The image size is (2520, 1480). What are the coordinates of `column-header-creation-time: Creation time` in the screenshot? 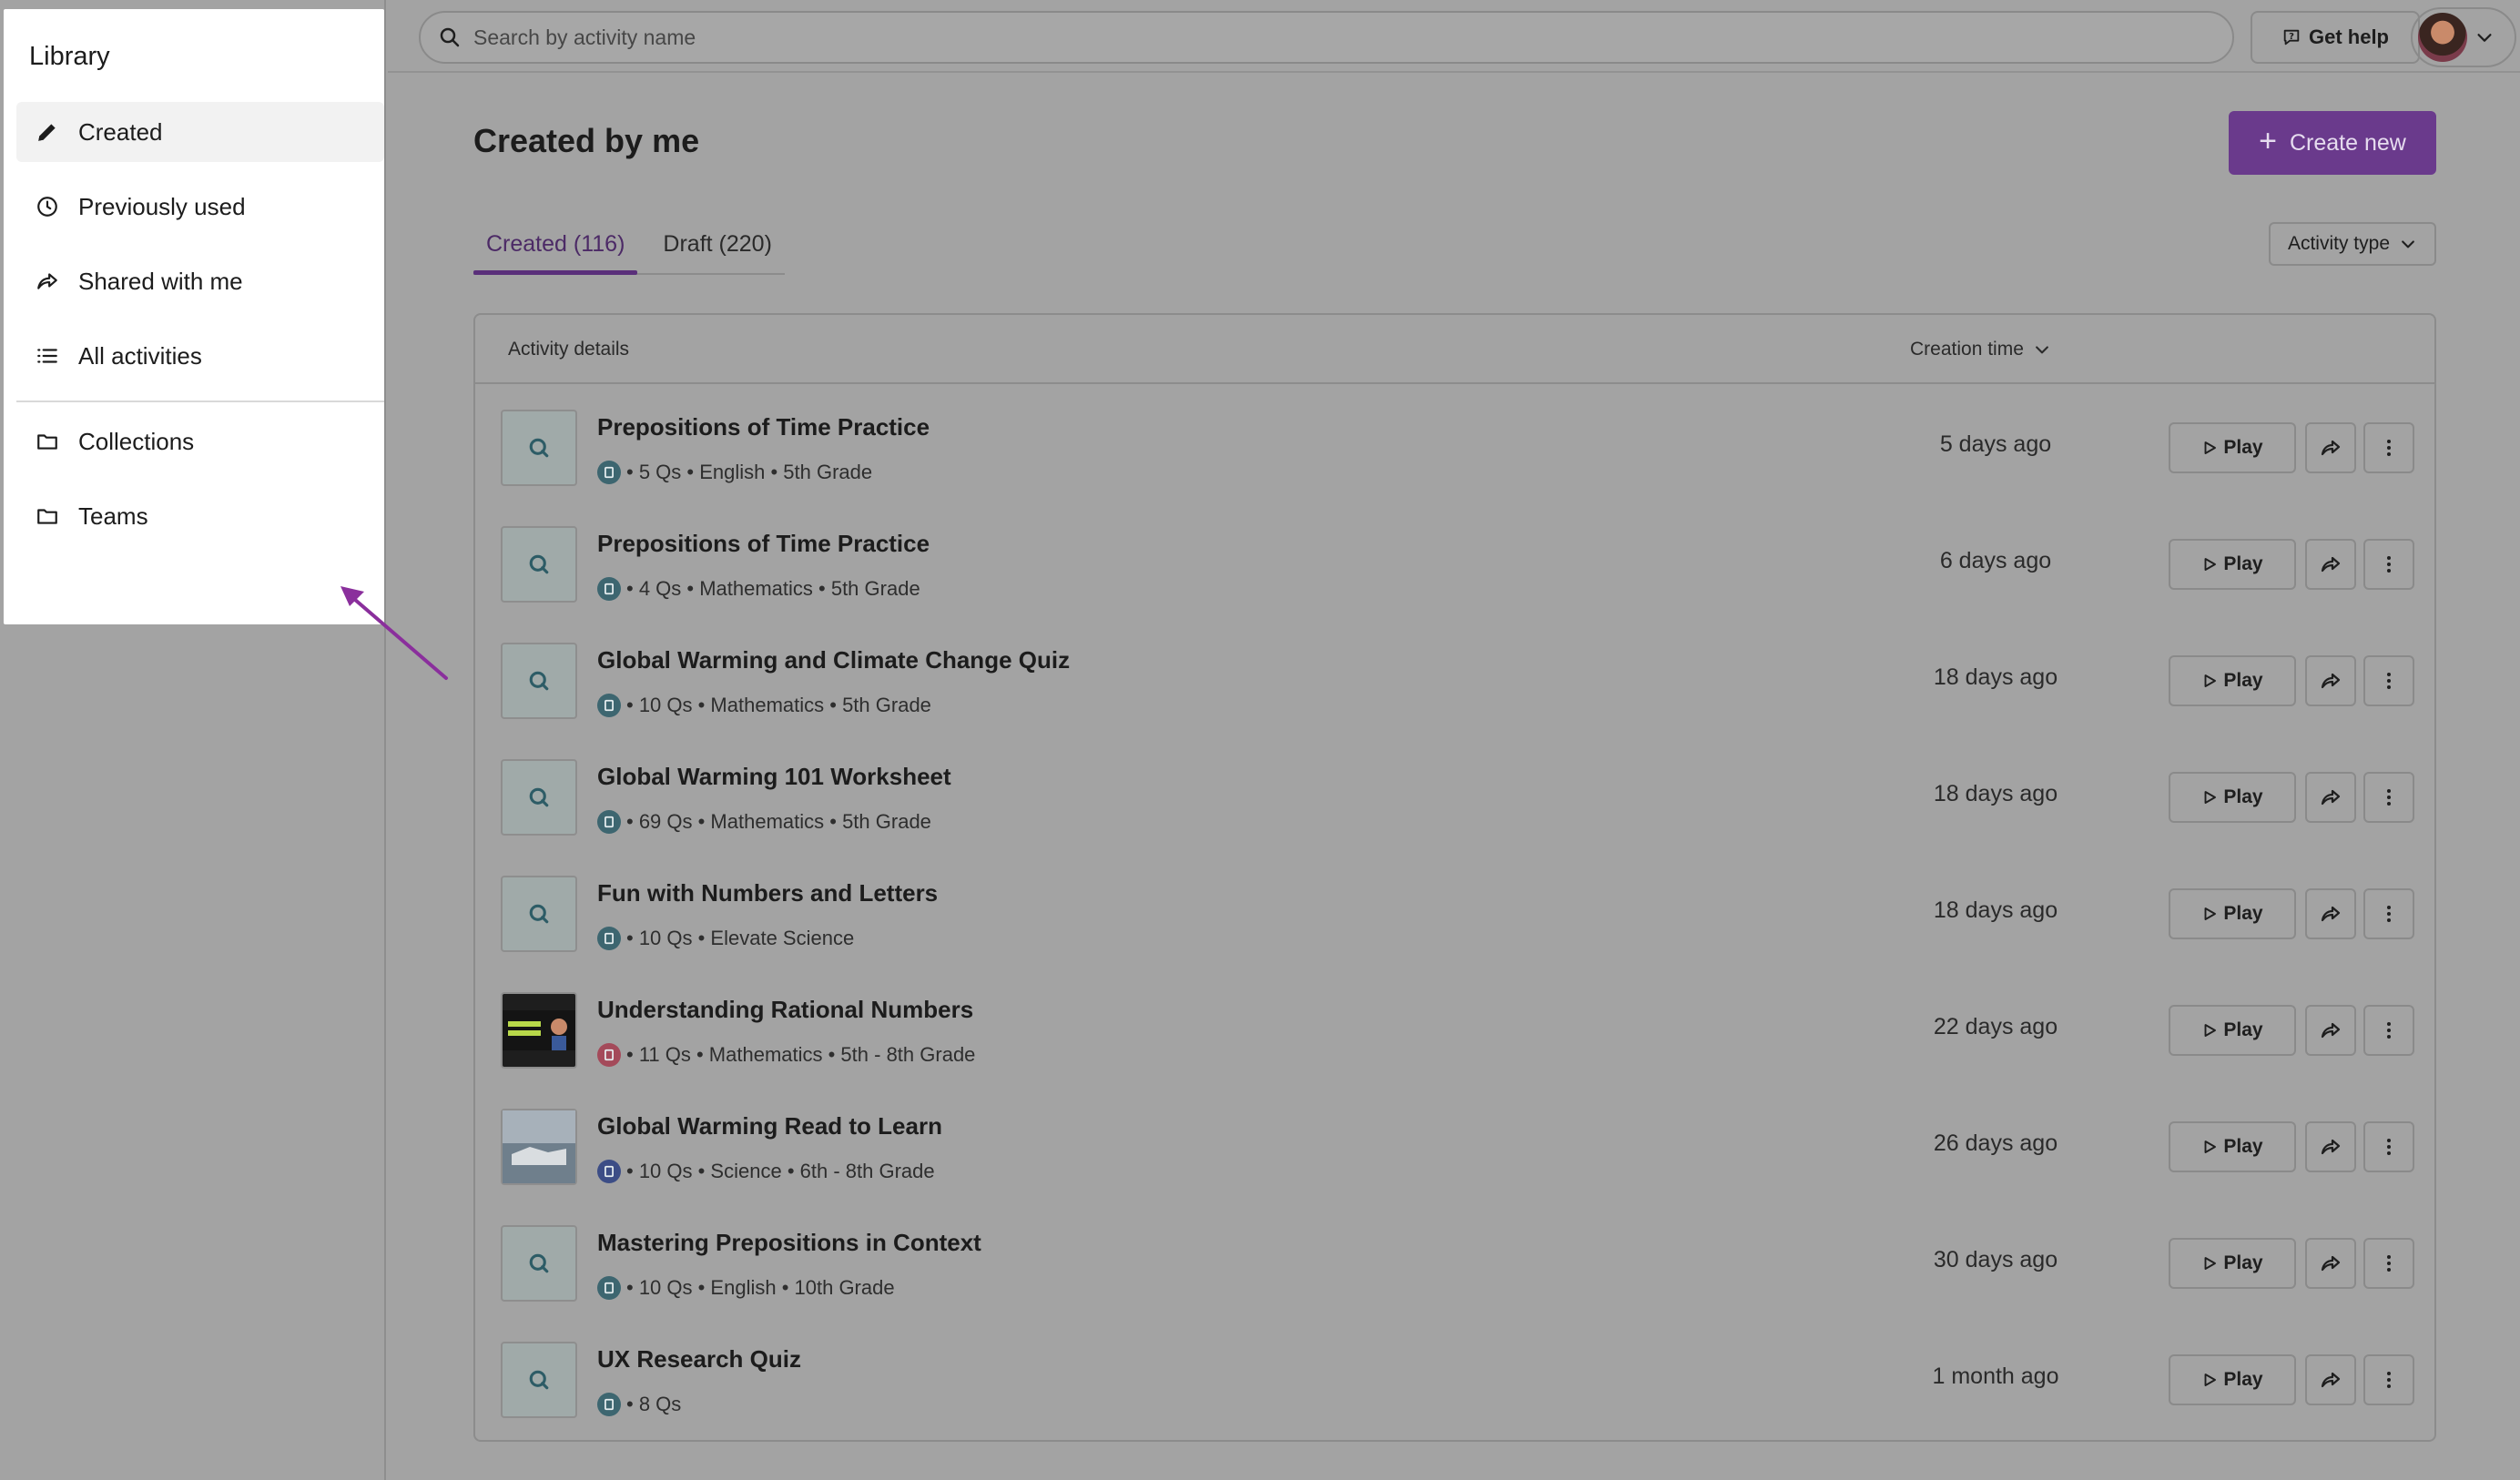 It's located at (1980, 349).